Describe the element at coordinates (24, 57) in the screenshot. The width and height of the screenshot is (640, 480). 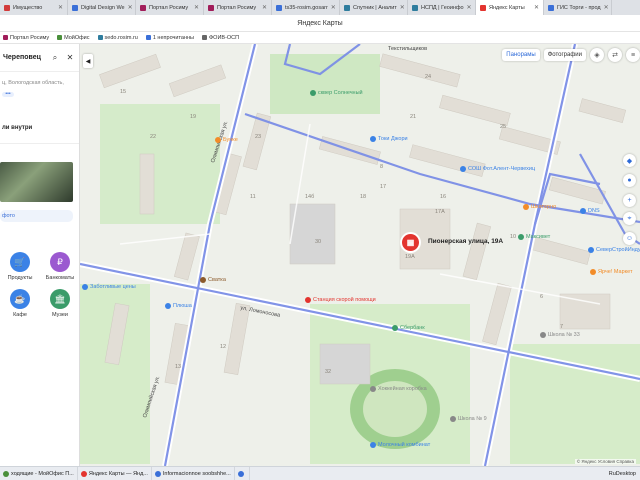
I see `search-input: Череповец` at that location.